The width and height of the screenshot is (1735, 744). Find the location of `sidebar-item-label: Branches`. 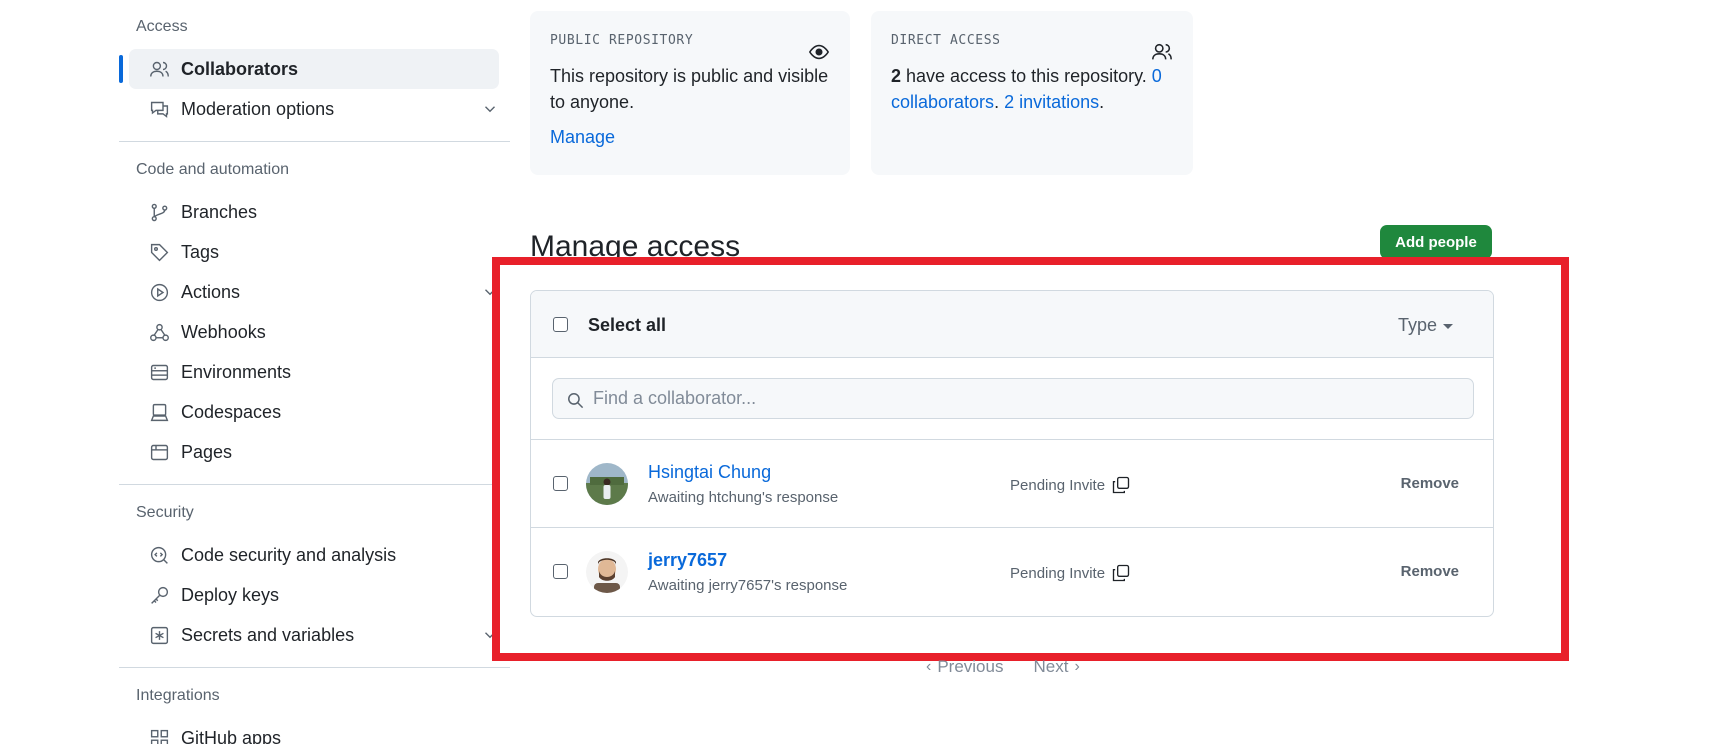

sidebar-item-label: Branches is located at coordinates (219, 211).